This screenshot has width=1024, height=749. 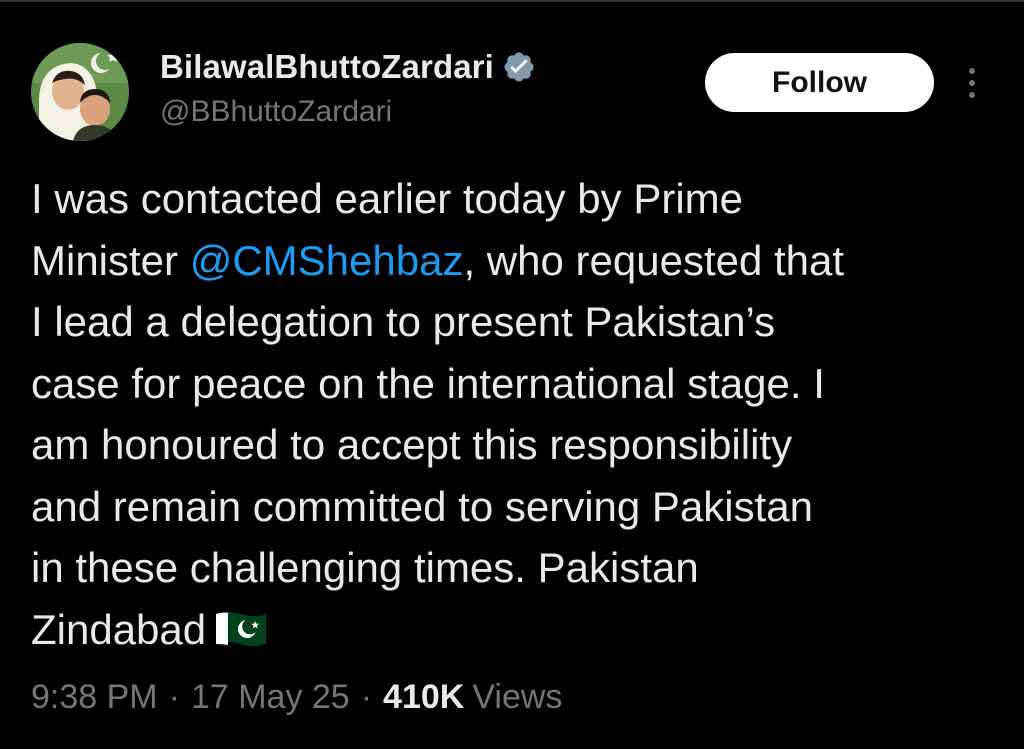 I want to click on avatar-image, so click(x=80, y=92).